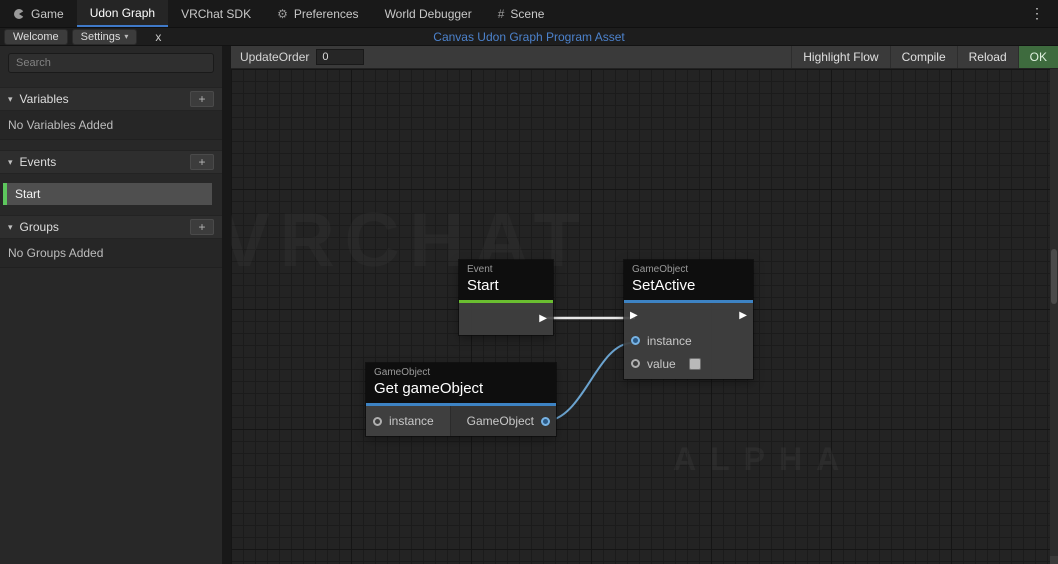 This screenshot has width=1058, height=564. I want to click on node-setactive-header: GameObject SetActive, so click(688, 281).